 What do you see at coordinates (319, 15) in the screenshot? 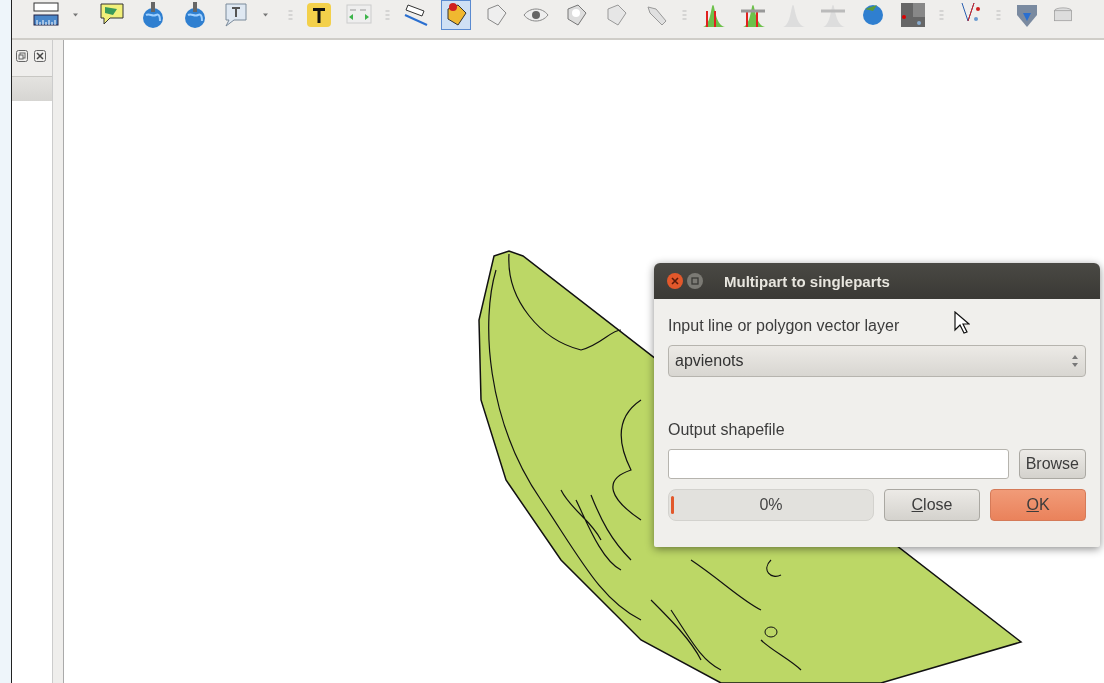
I see `text-tool-icon` at bounding box center [319, 15].